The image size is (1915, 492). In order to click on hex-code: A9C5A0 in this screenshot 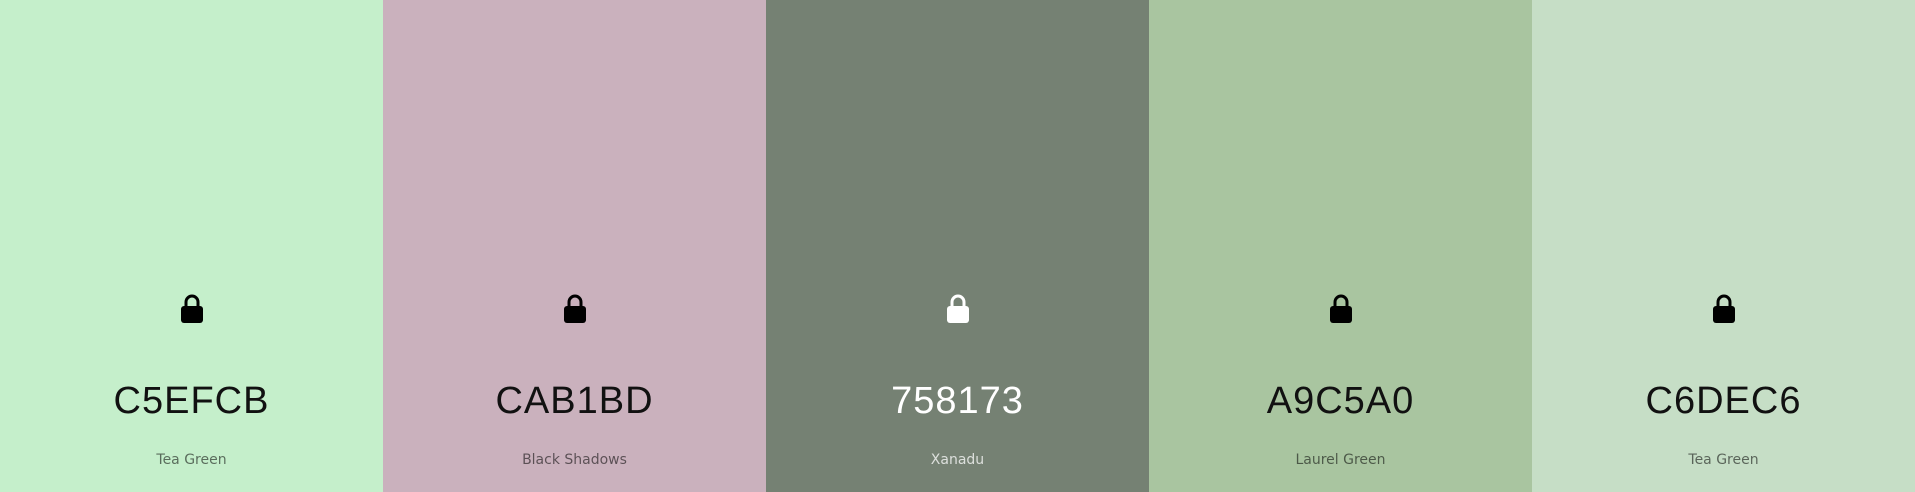, I will do `click(1340, 401)`.